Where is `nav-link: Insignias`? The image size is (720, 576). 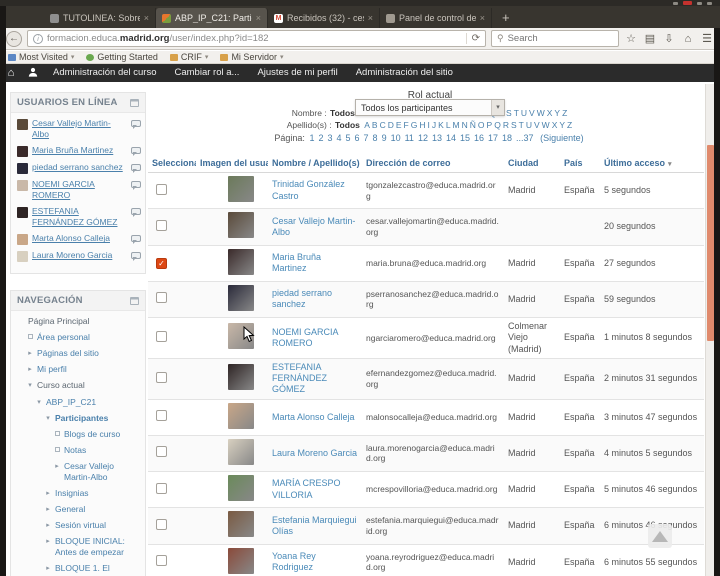
nav-link: Insignias is located at coordinates (72, 493).